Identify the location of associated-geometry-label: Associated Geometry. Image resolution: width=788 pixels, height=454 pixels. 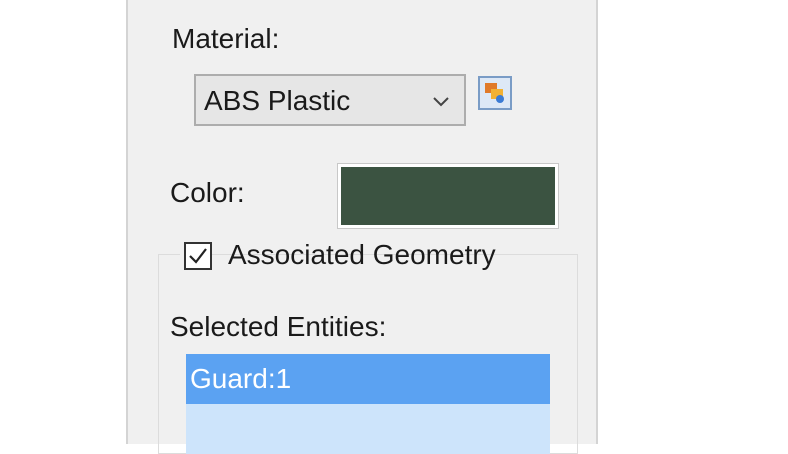
(362, 254).